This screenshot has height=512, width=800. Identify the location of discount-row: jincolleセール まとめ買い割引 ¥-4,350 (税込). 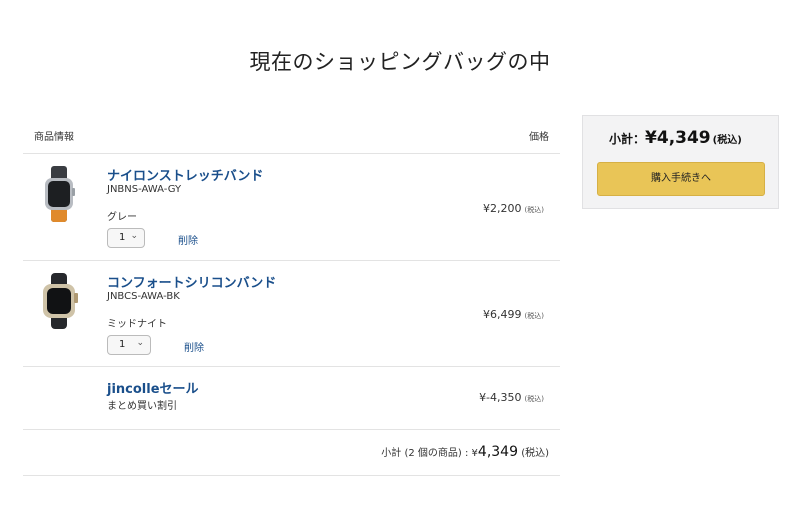
(291, 398).